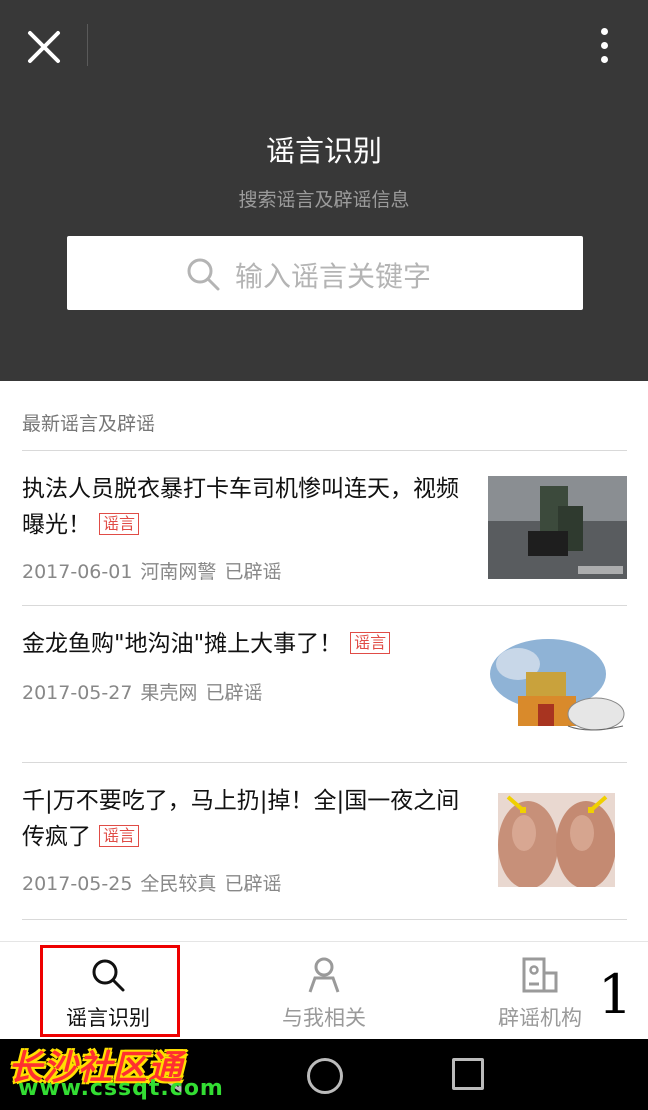 This screenshot has height=1110, width=648. I want to click on item-source: 全民较真, so click(178, 884).